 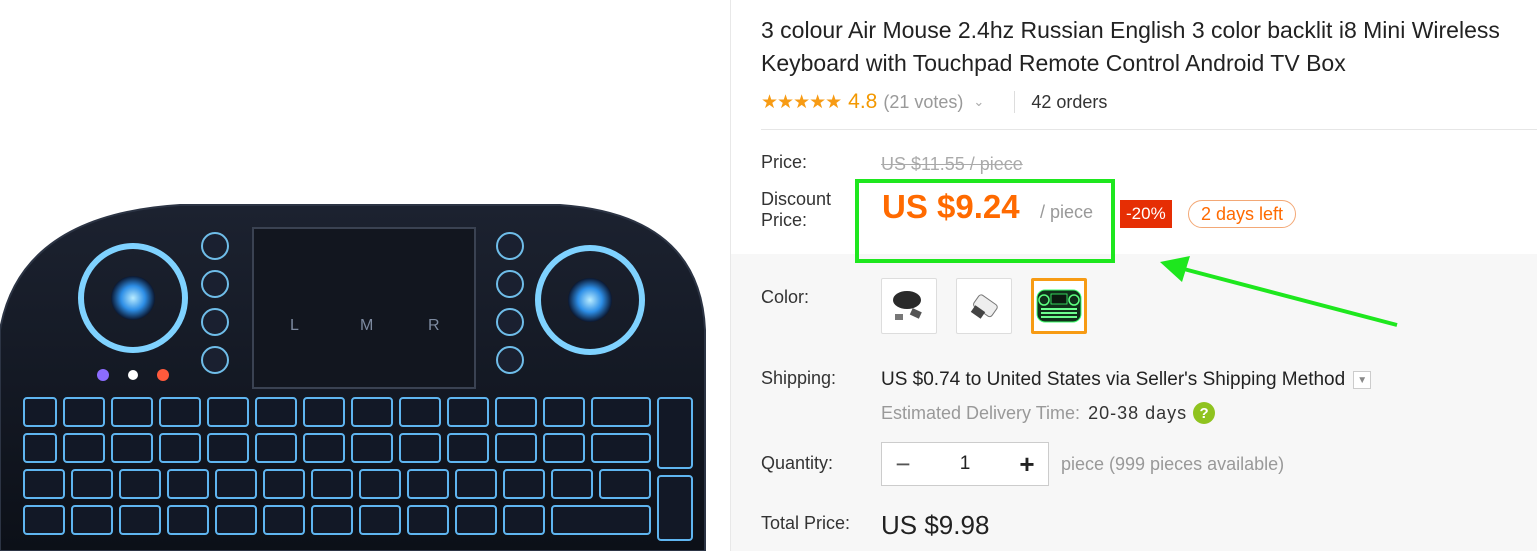 What do you see at coordinates (784, 162) in the screenshot?
I see `price-label: Price:` at bounding box center [784, 162].